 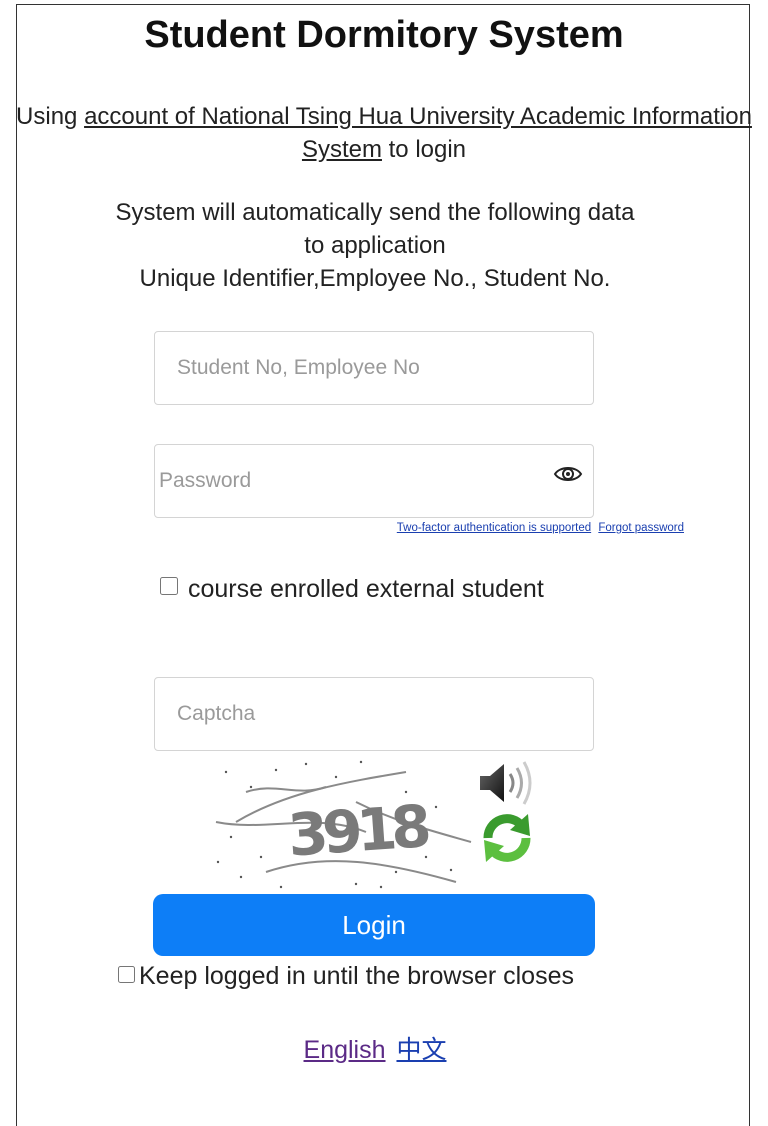 I want to click on intro-suffix: to login, so click(x=424, y=149).